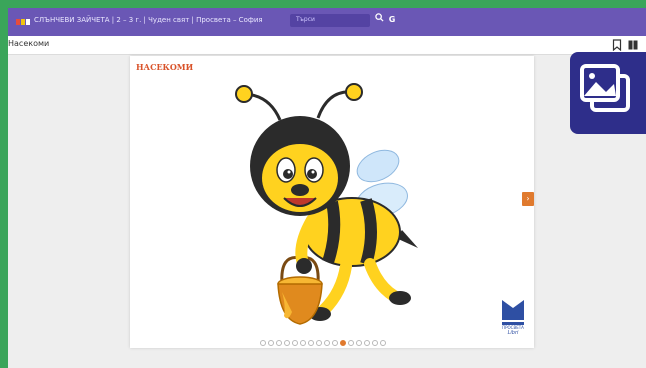 The width and height of the screenshot is (646, 368). What do you see at coordinates (330, 20) in the screenshot?
I see `search-input: Търси` at bounding box center [330, 20].